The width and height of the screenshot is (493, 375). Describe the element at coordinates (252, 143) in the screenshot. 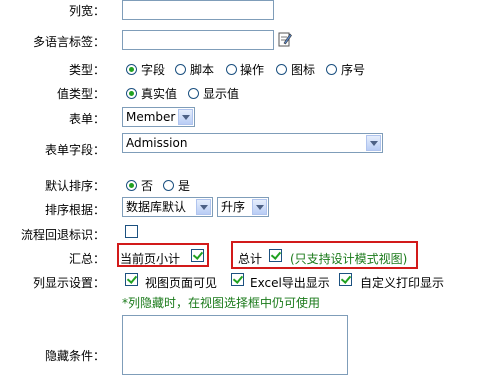

I see `form-field-select: Admission` at that location.